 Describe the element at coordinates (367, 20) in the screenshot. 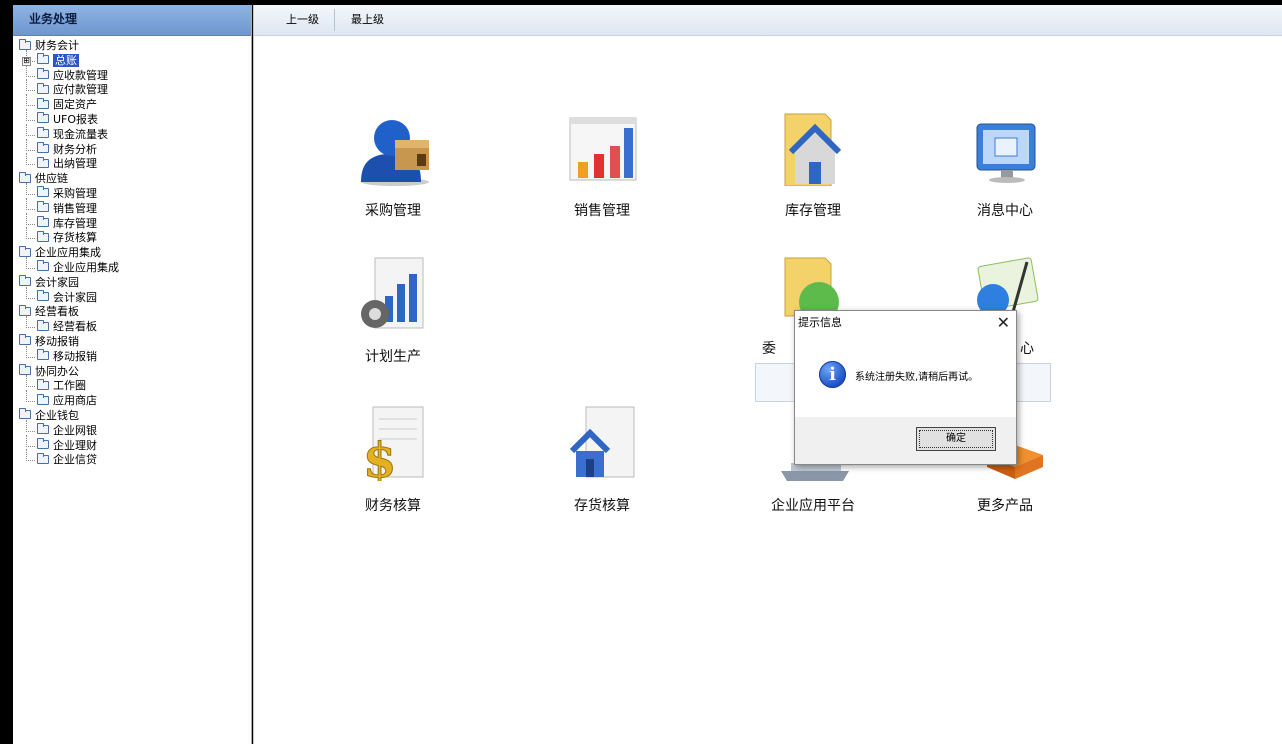

I see `top-level-button: 最上级` at that location.